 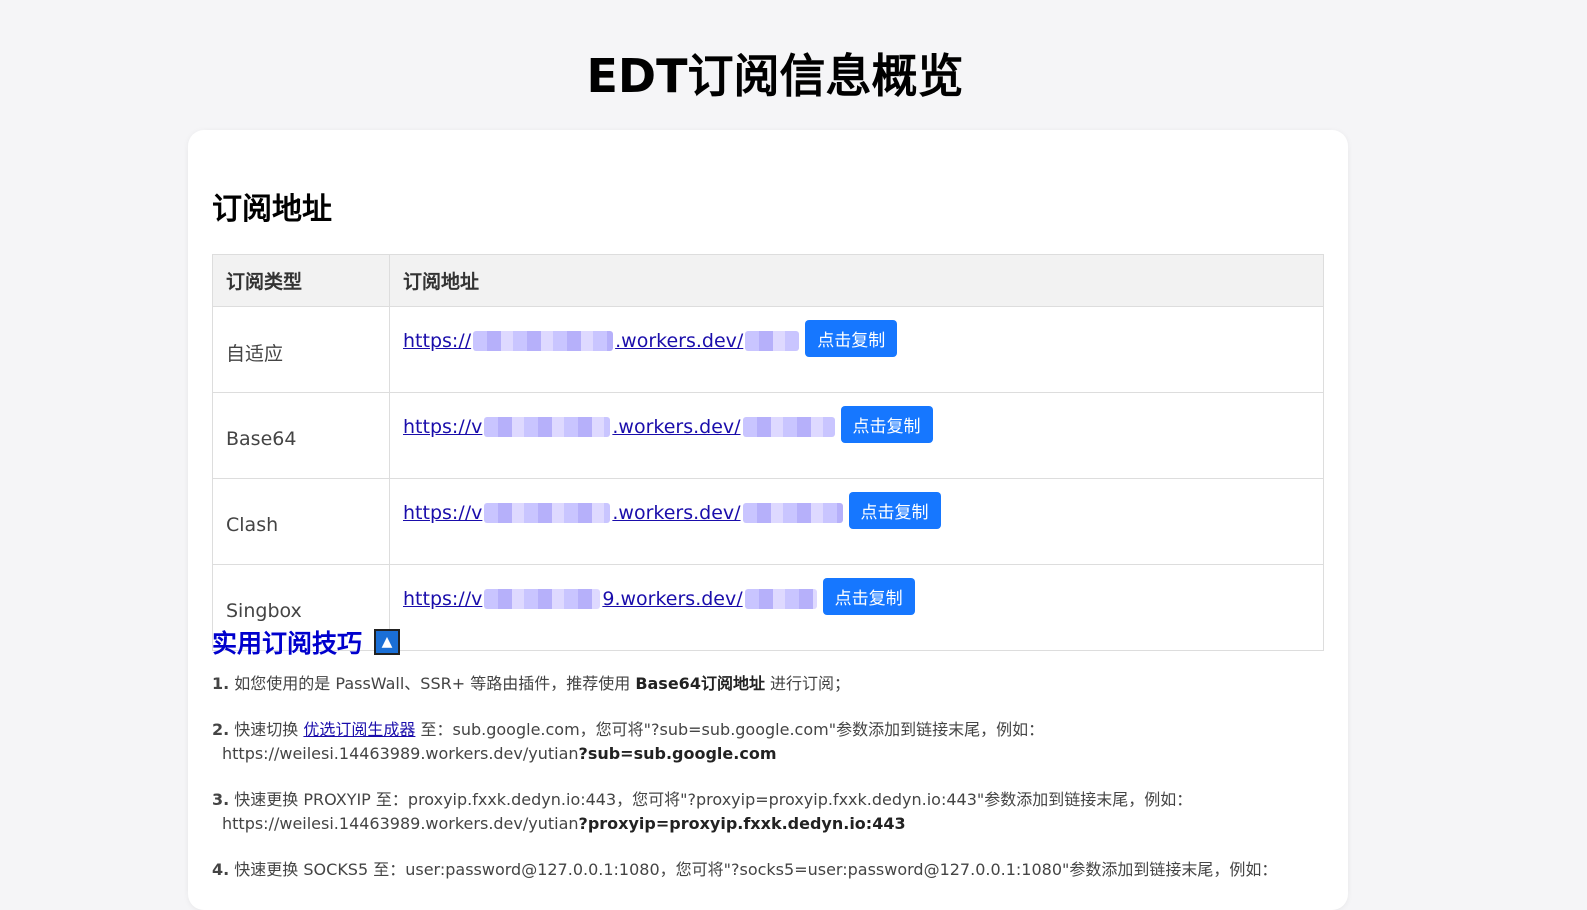 I want to click on table-row: 自适应 https:// .workers.dev/点击复制, so click(x=768, y=349).